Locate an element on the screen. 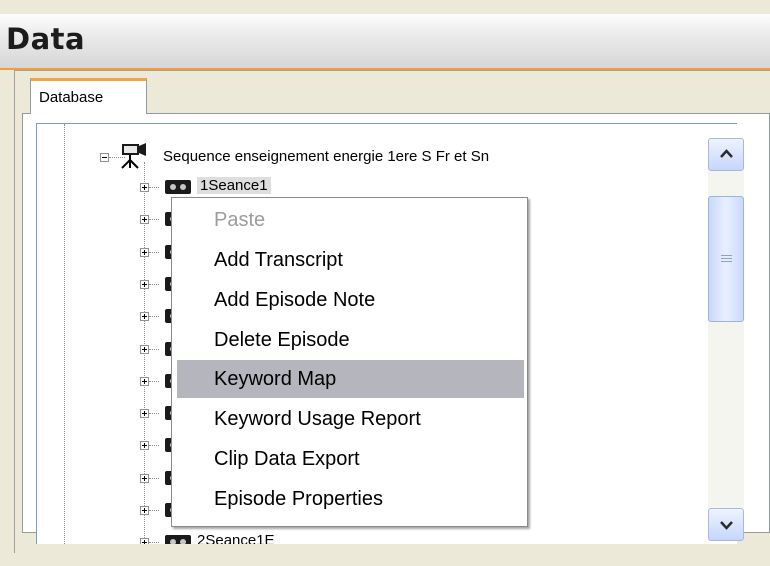 The image size is (770, 566). scroll-up-button is located at coordinates (726, 154).